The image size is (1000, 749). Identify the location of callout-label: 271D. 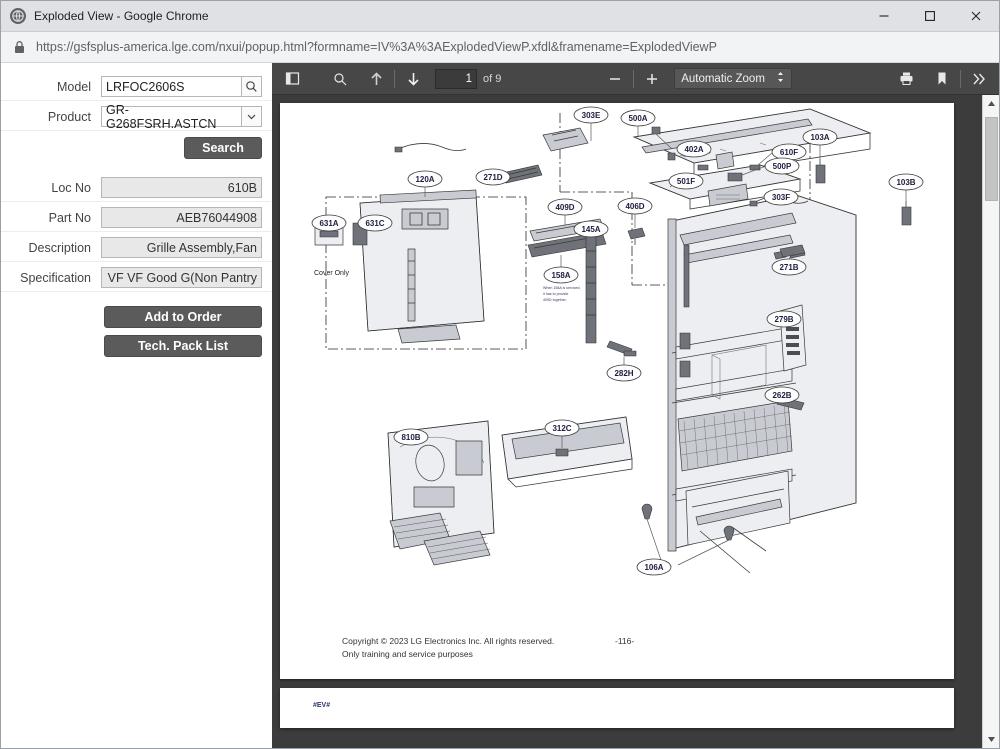
(492, 177).